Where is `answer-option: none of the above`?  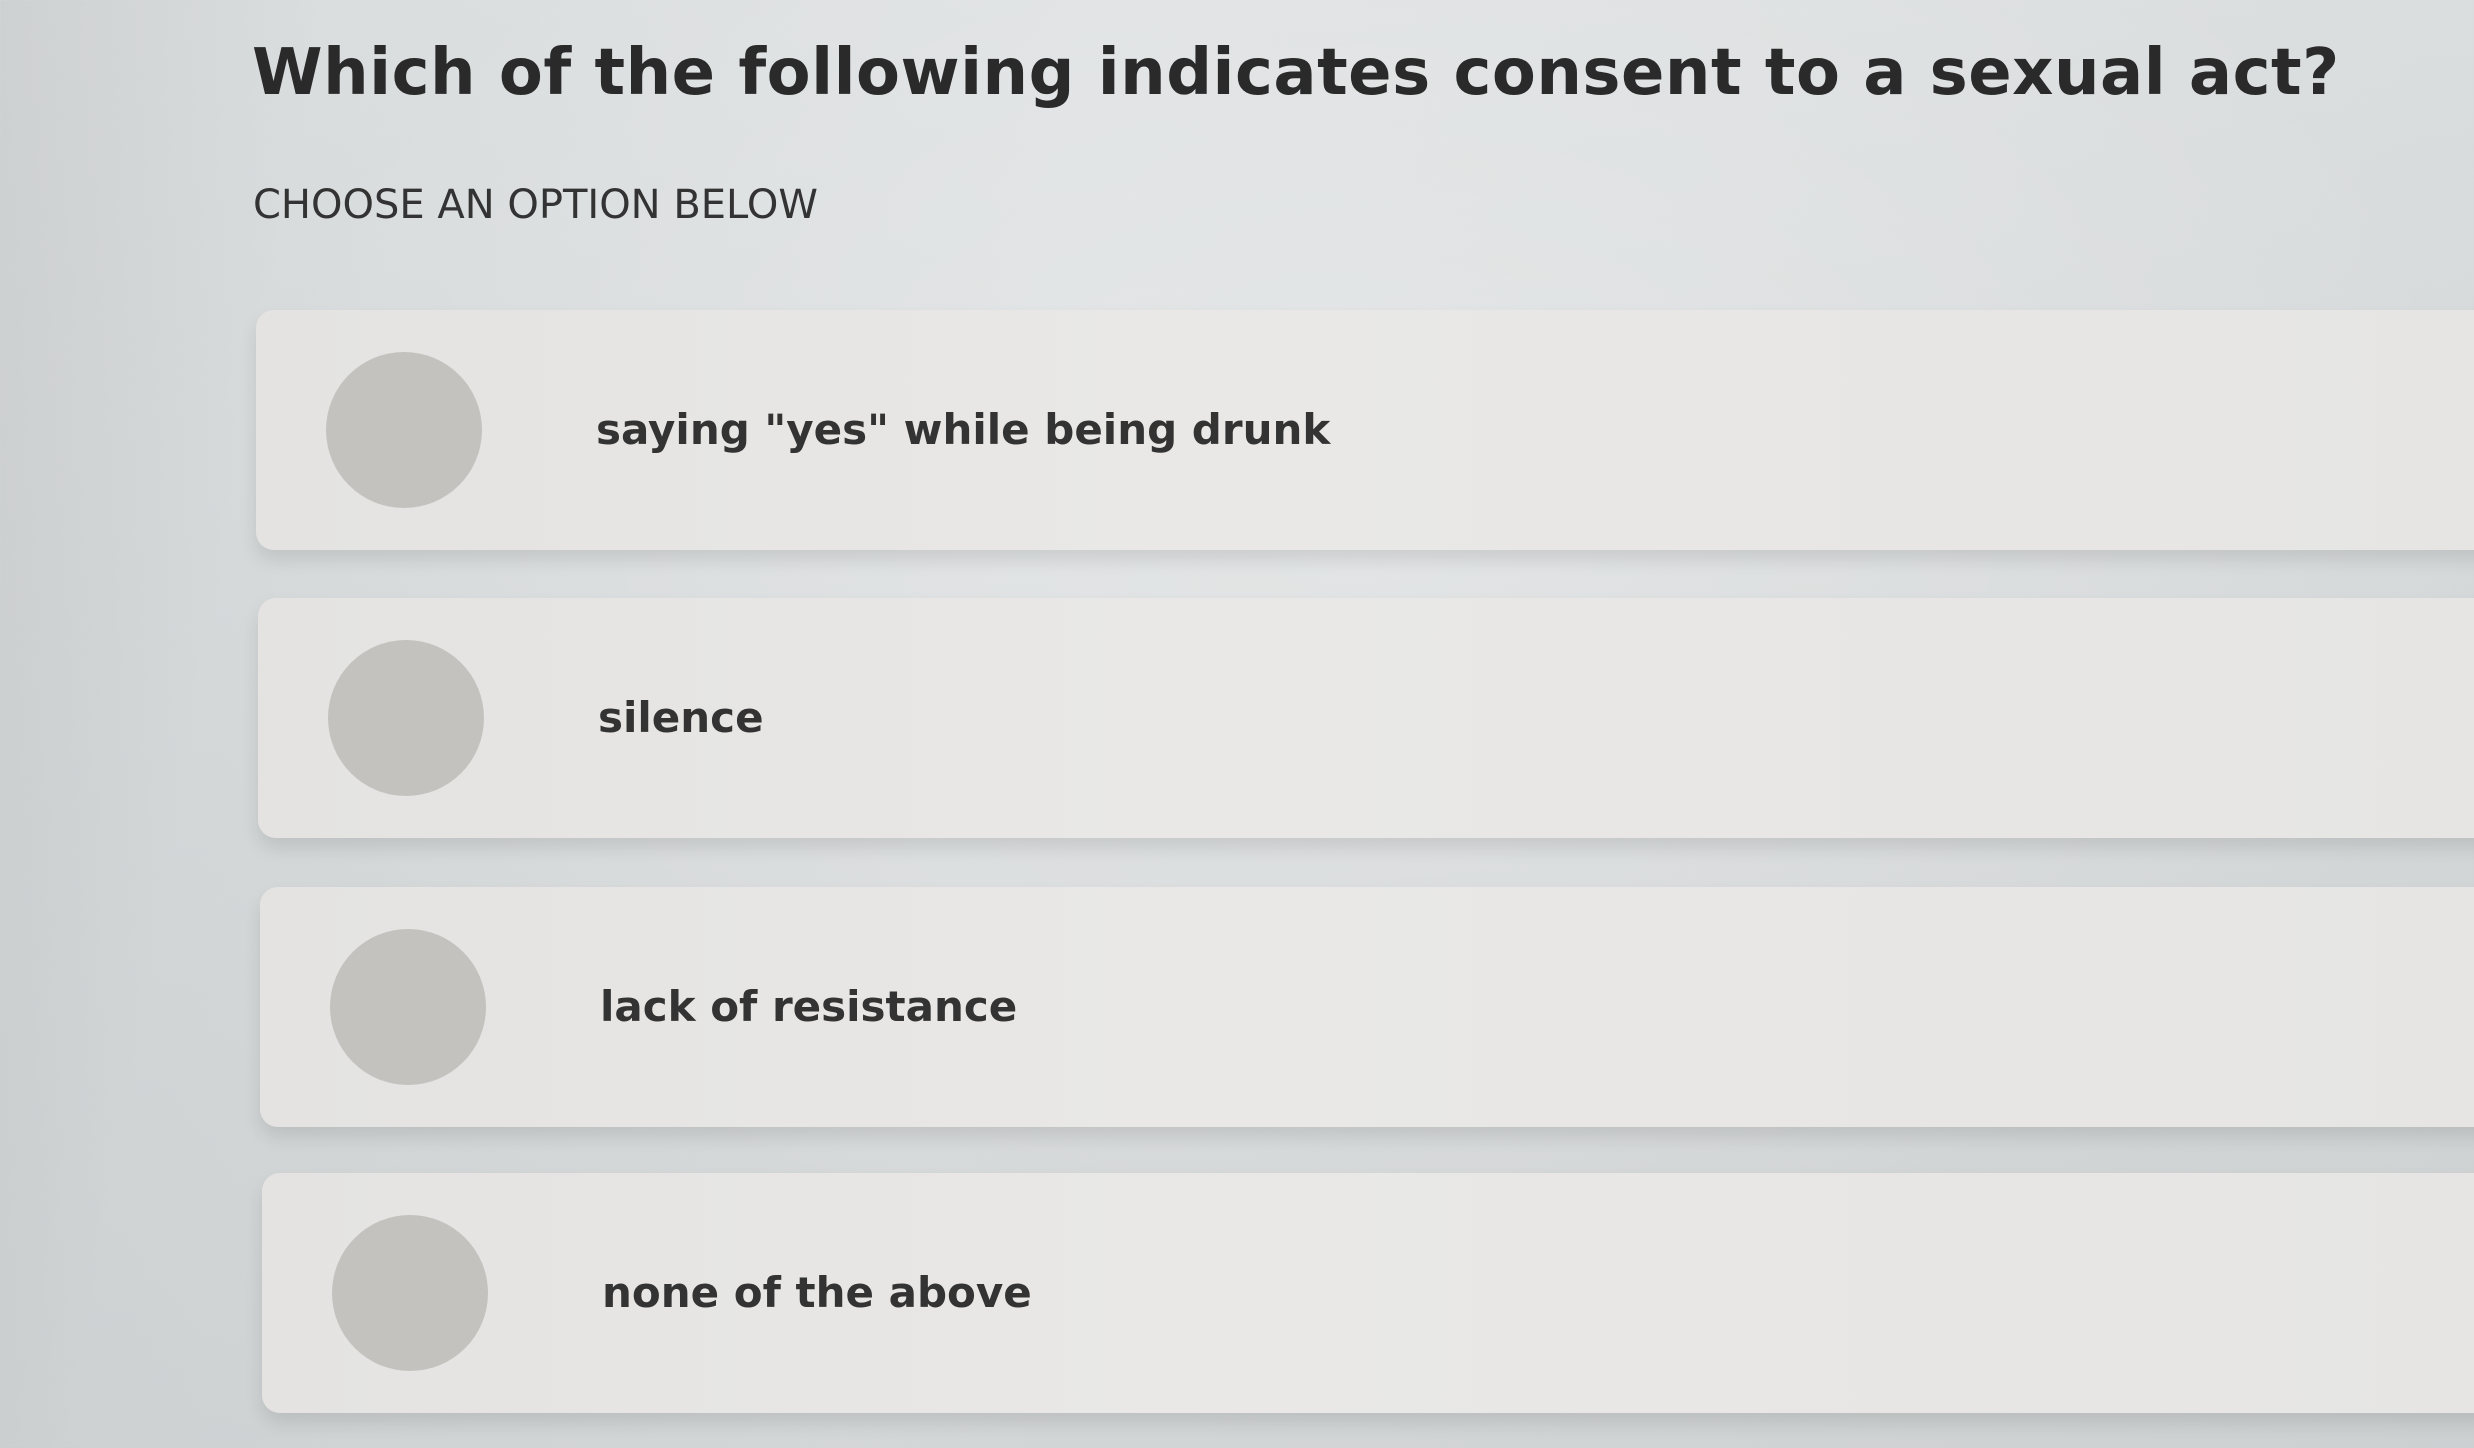
answer-option: none of the above is located at coordinates (1368, 1293).